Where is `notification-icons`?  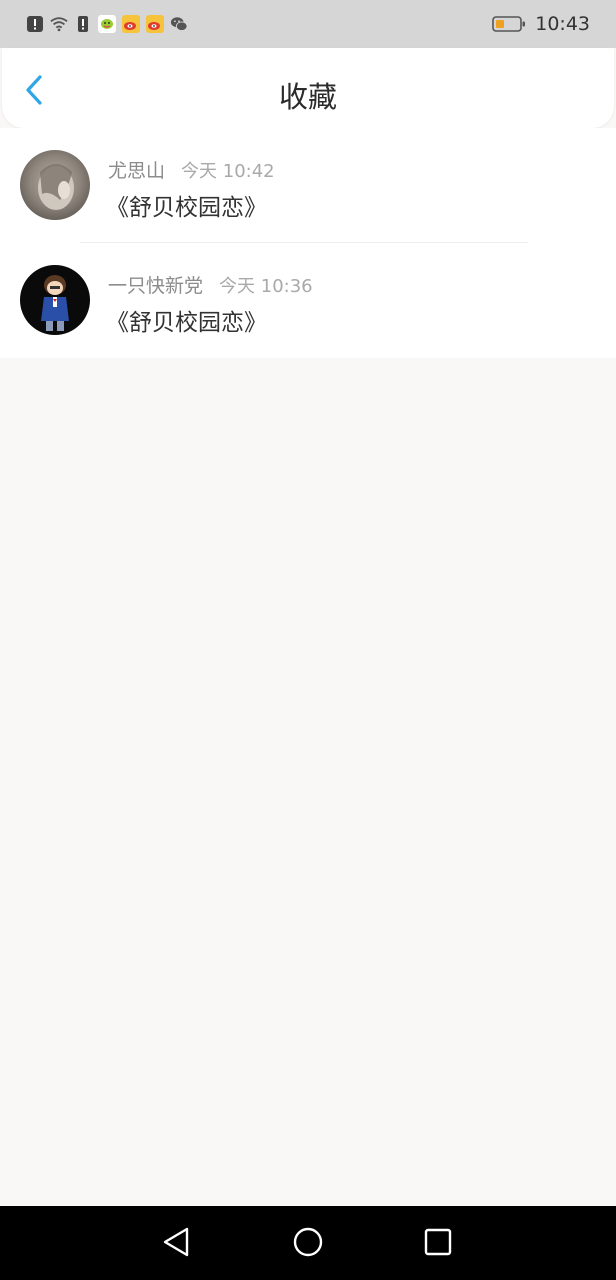 notification-icons is located at coordinates (107, 24).